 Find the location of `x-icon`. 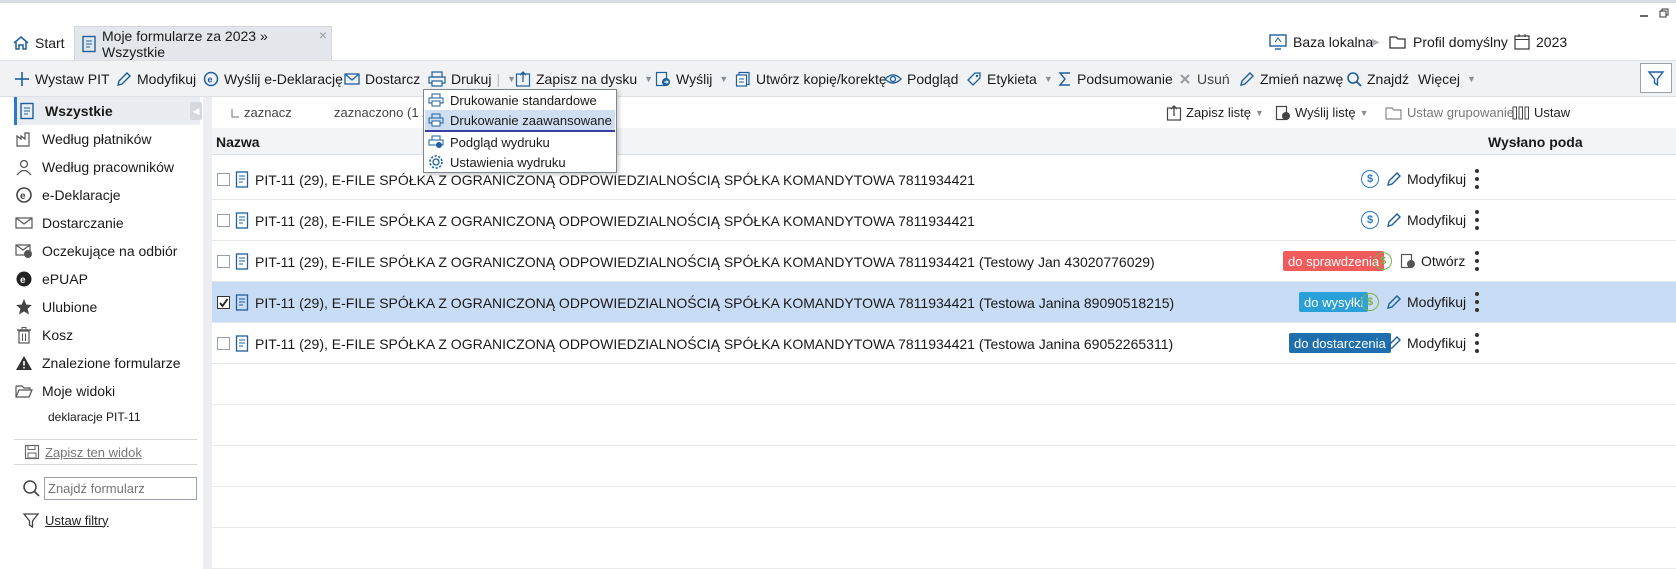

x-icon is located at coordinates (1185, 79).